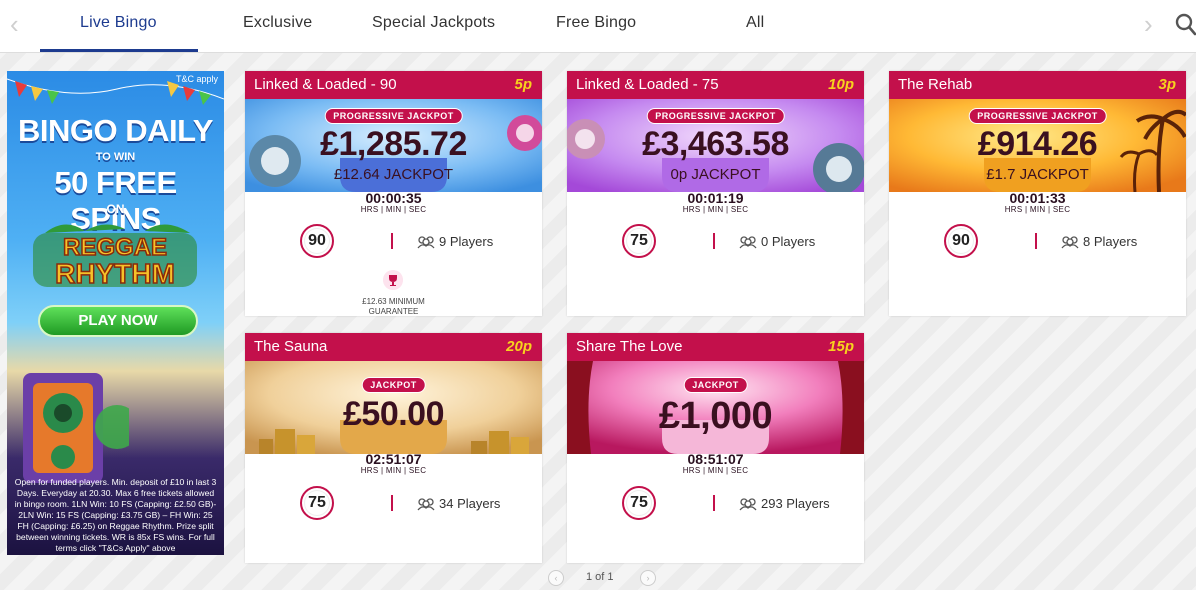  What do you see at coordinates (118, 321) in the screenshot?
I see `play-now-button: PLAY NOW` at bounding box center [118, 321].